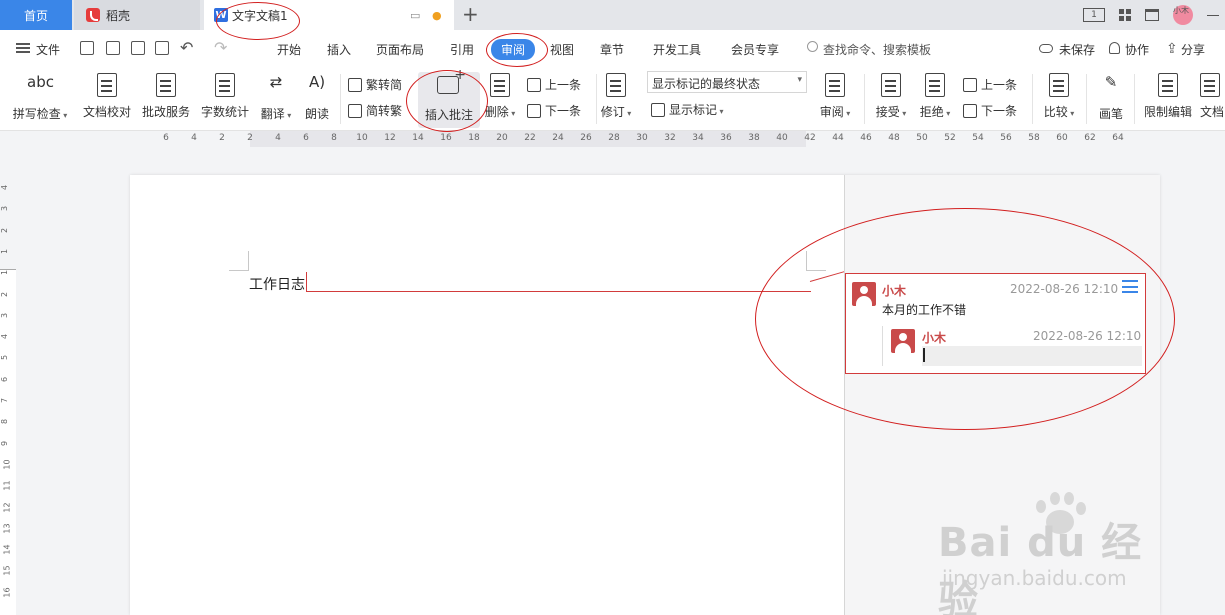 The image size is (1225, 615). What do you see at coordinates (220, 47) in the screenshot?
I see `redo-icon: ↷` at bounding box center [220, 47].